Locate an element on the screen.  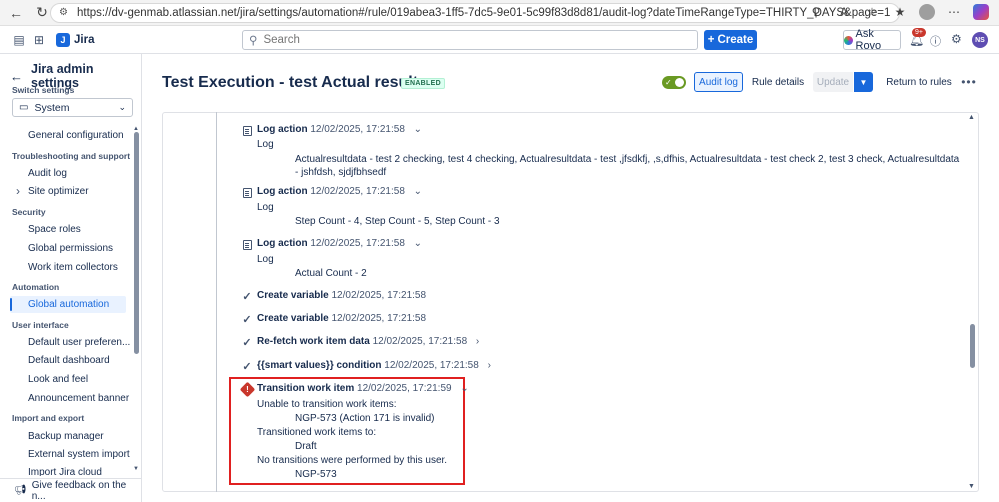
copilot-icon is located at coordinates (981, 12).